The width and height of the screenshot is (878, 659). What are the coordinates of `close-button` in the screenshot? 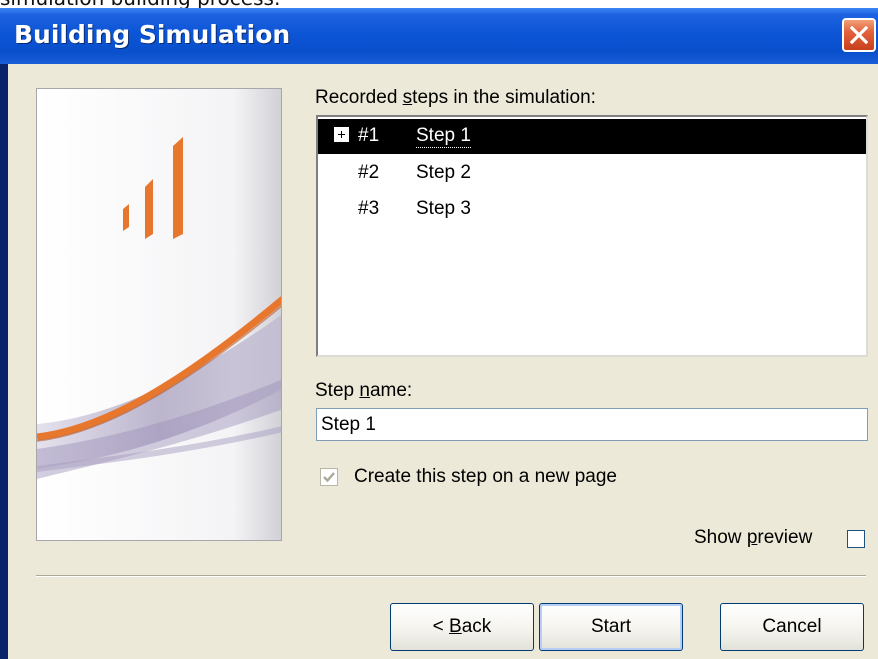 It's located at (859, 35).